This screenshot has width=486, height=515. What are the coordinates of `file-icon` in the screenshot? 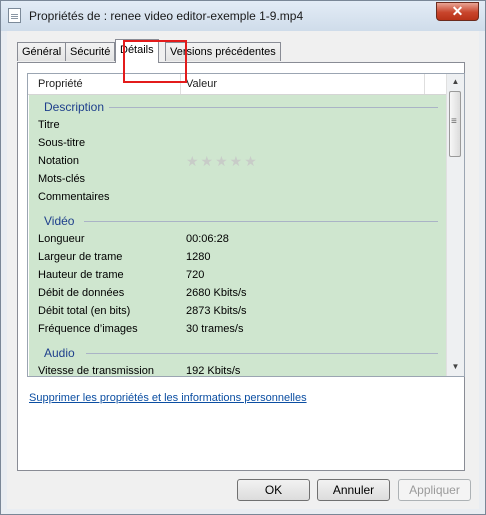 It's located at (14, 15).